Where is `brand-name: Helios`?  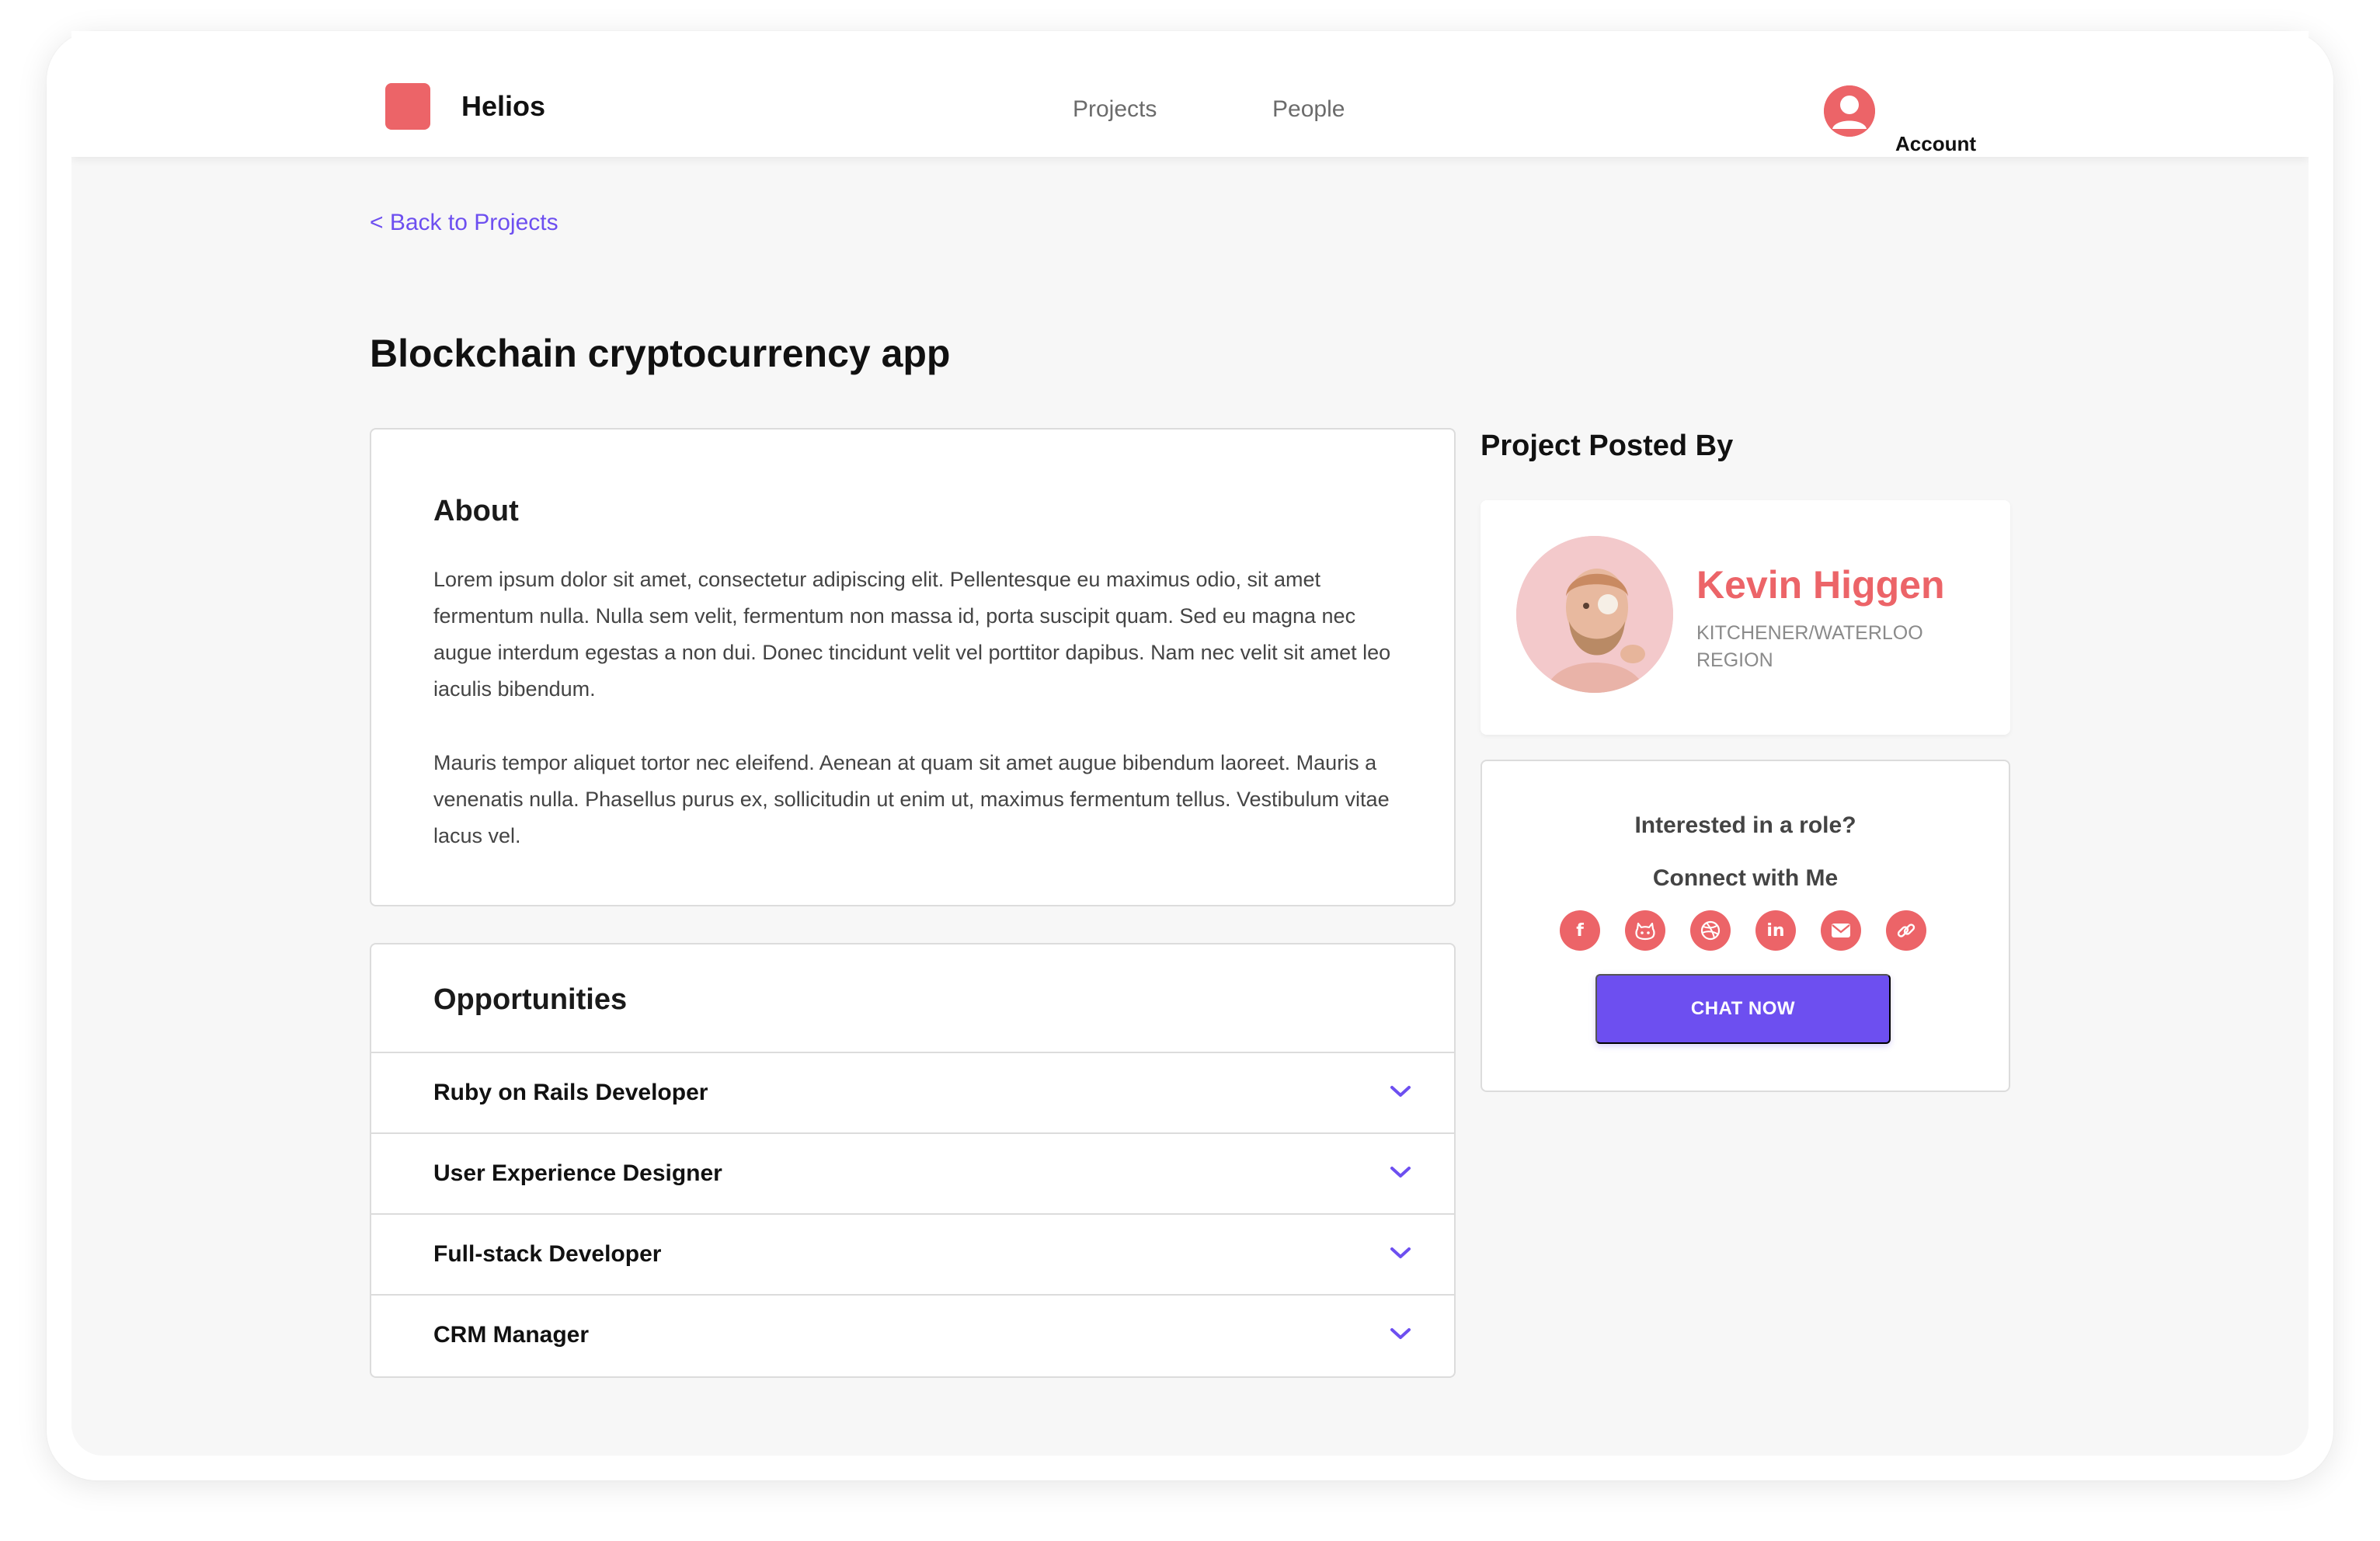 brand-name: Helios is located at coordinates (503, 107).